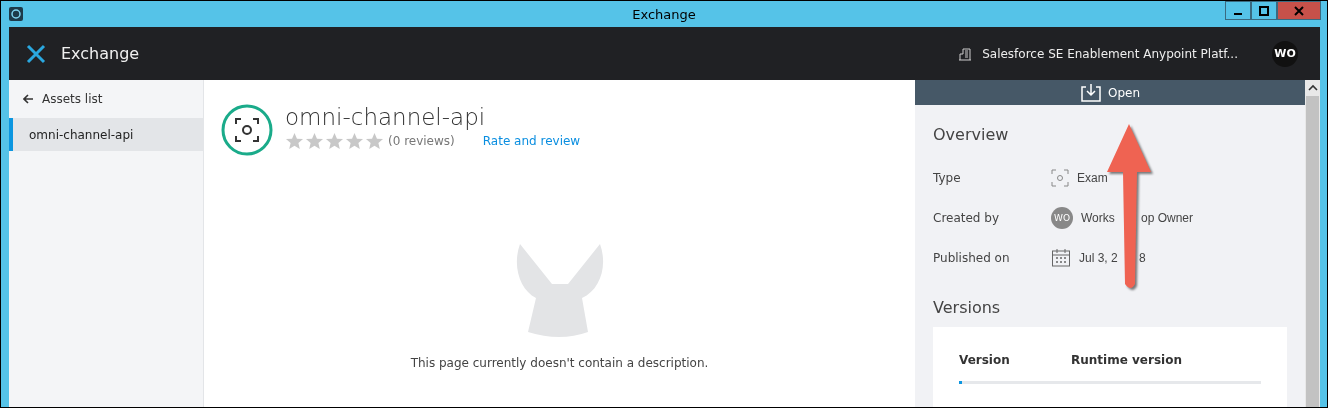 The height and width of the screenshot is (408, 1328). What do you see at coordinates (106, 99) in the screenshot?
I see `back-link: Assets list` at bounding box center [106, 99].